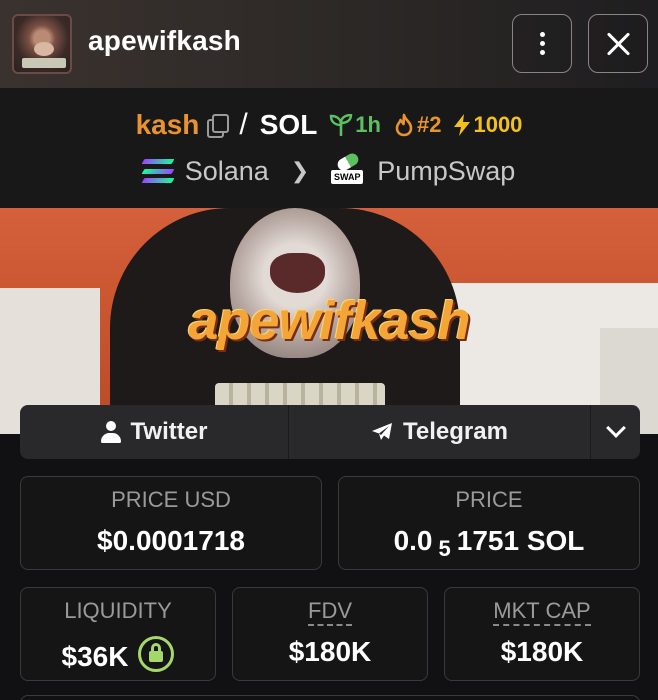  Describe the element at coordinates (288, 124) in the screenshot. I see `quote-symbol: SOL` at that location.